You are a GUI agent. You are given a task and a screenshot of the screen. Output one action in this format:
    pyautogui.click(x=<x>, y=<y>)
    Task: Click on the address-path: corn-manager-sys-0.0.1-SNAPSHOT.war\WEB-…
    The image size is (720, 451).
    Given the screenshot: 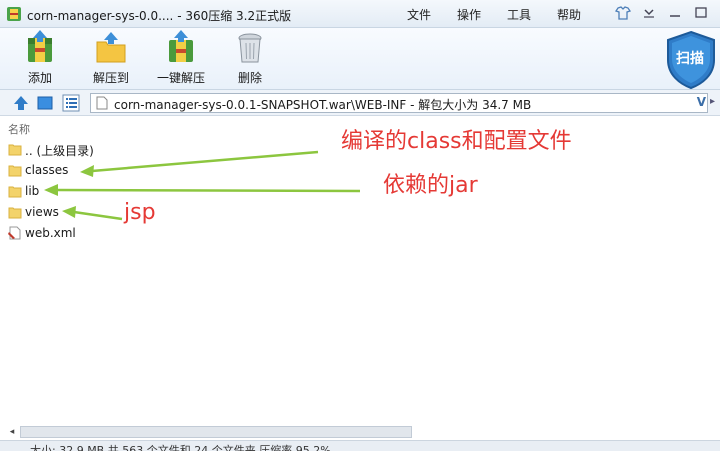 What is the action you would take?
    pyautogui.click(x=323, y=105)
    